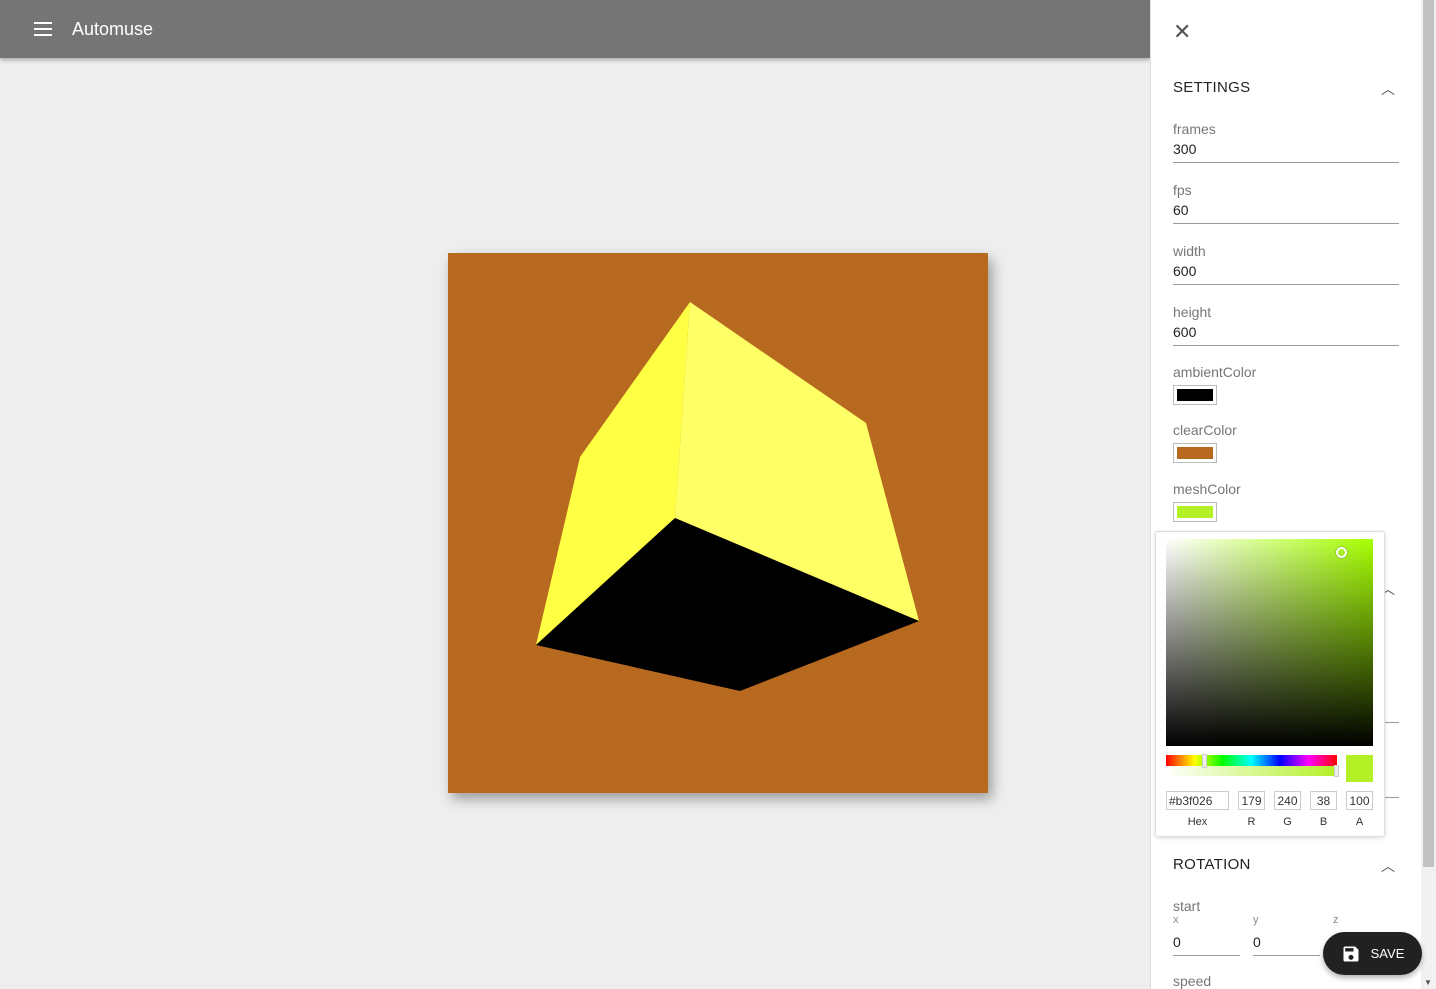  Describe the element at coordinates (1286, 272) in the screenshot. I see `width-input` at that location.